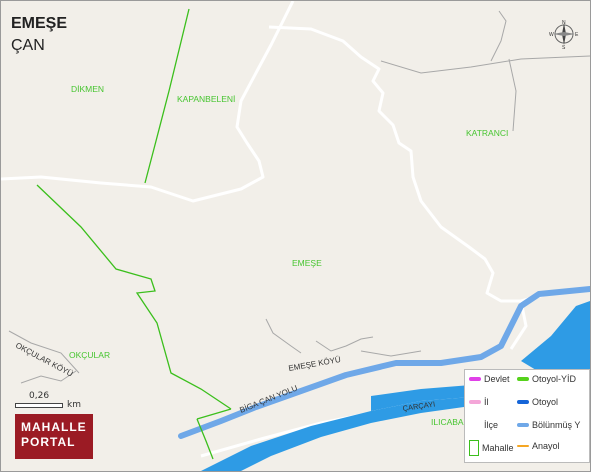 The height and width of the screenshot is (472, 591). I want to click on legend-item-anayol: Anayol, so click(538, 446).